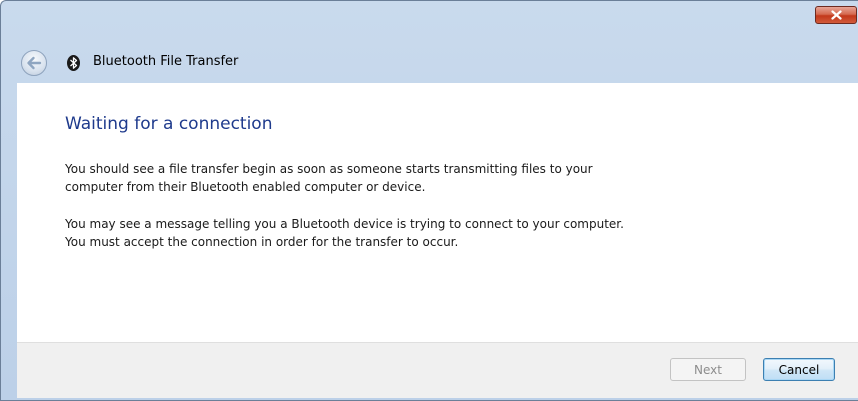  Describe the element at coordinates (799, 369) in the screenshot. I see `cancel-button: Cancel` at that location.